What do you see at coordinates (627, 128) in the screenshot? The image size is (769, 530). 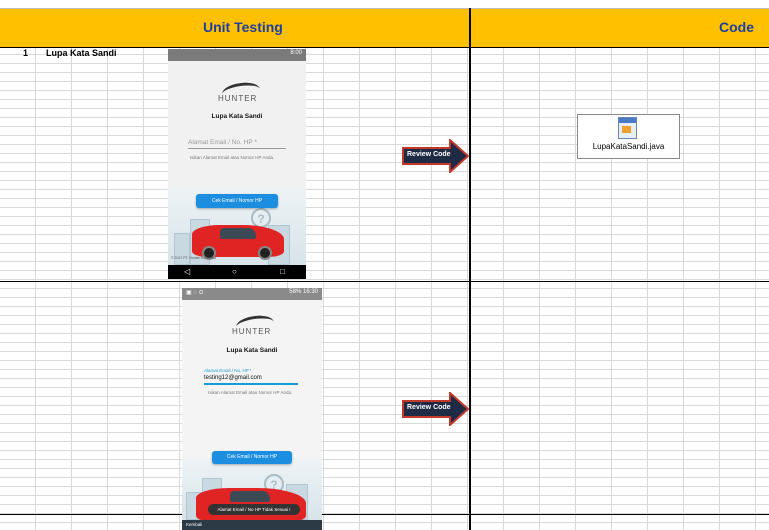 I see `java-file-icon` at bounding box center [627, 128].